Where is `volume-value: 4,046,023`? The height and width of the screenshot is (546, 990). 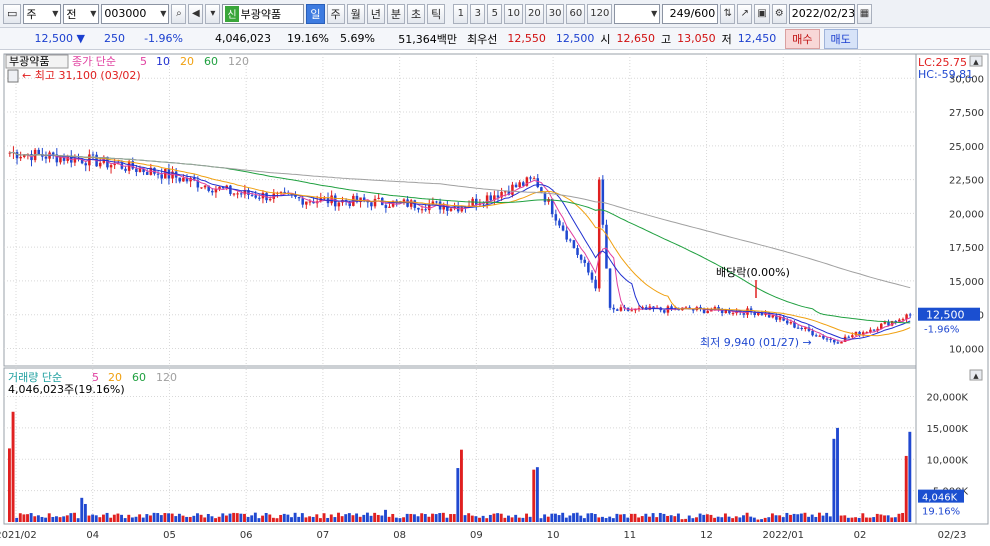
volume-value: 4,046,023 is located at coordinates (243, 38).